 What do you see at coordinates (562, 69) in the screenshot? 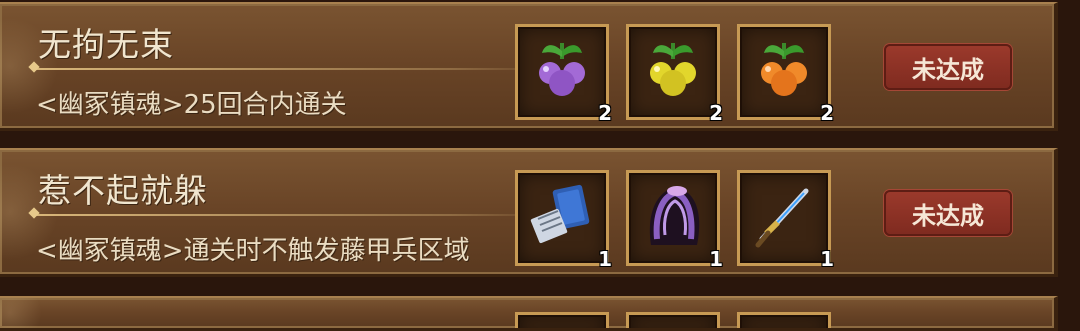
I see `purple-grape-fruit-icon` at bounding box center [562, 69].